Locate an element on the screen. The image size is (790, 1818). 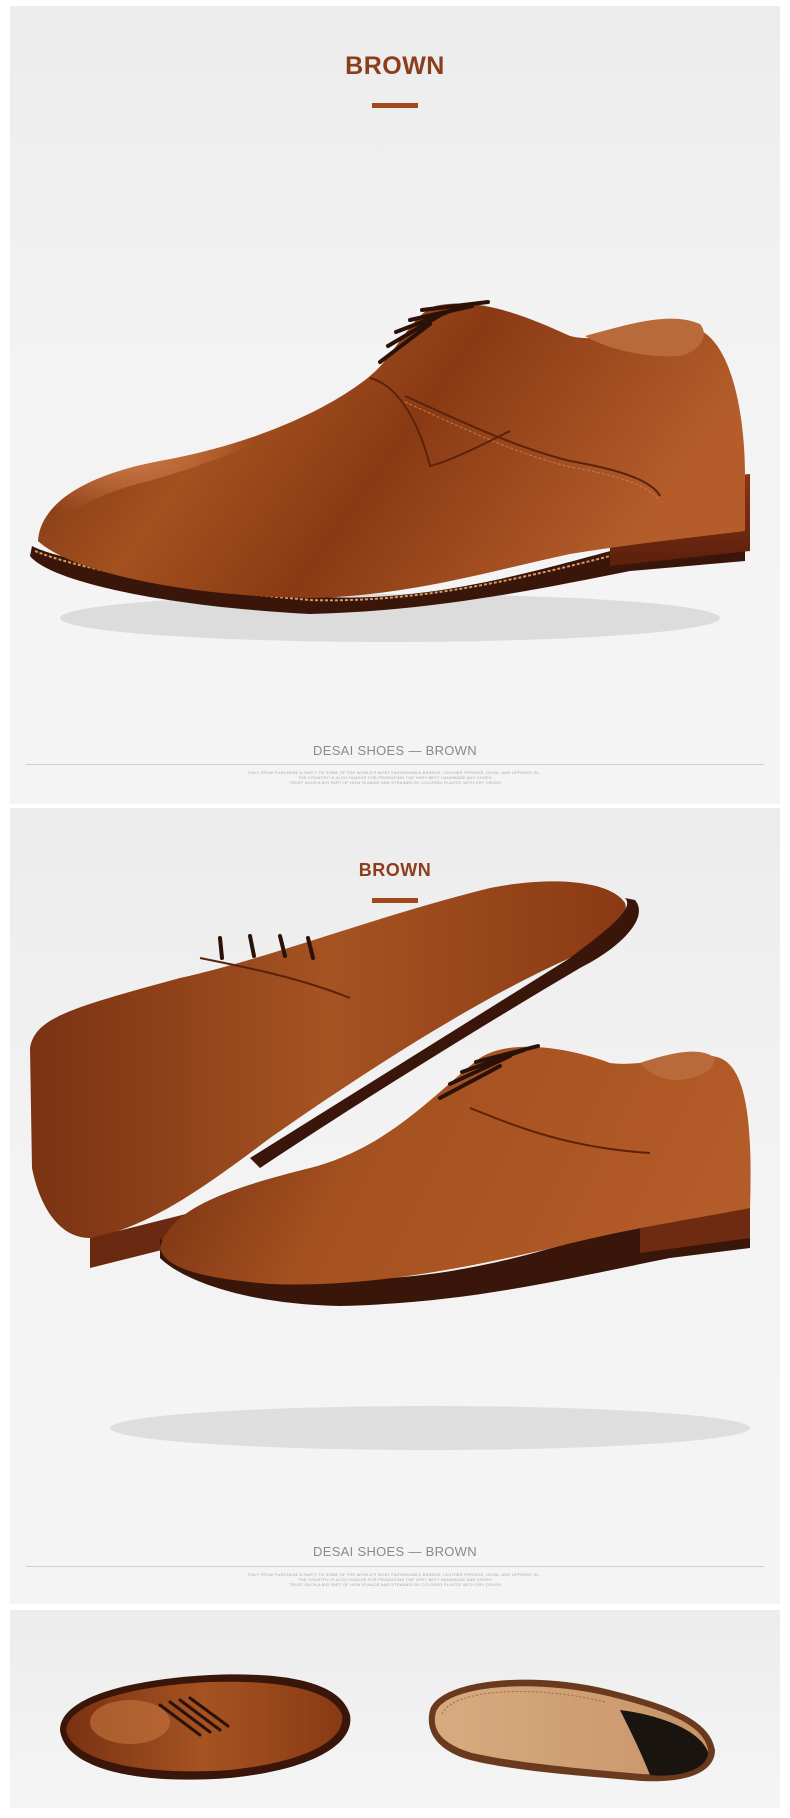
leather-outsole-view is located at coordinates (571, 1730).